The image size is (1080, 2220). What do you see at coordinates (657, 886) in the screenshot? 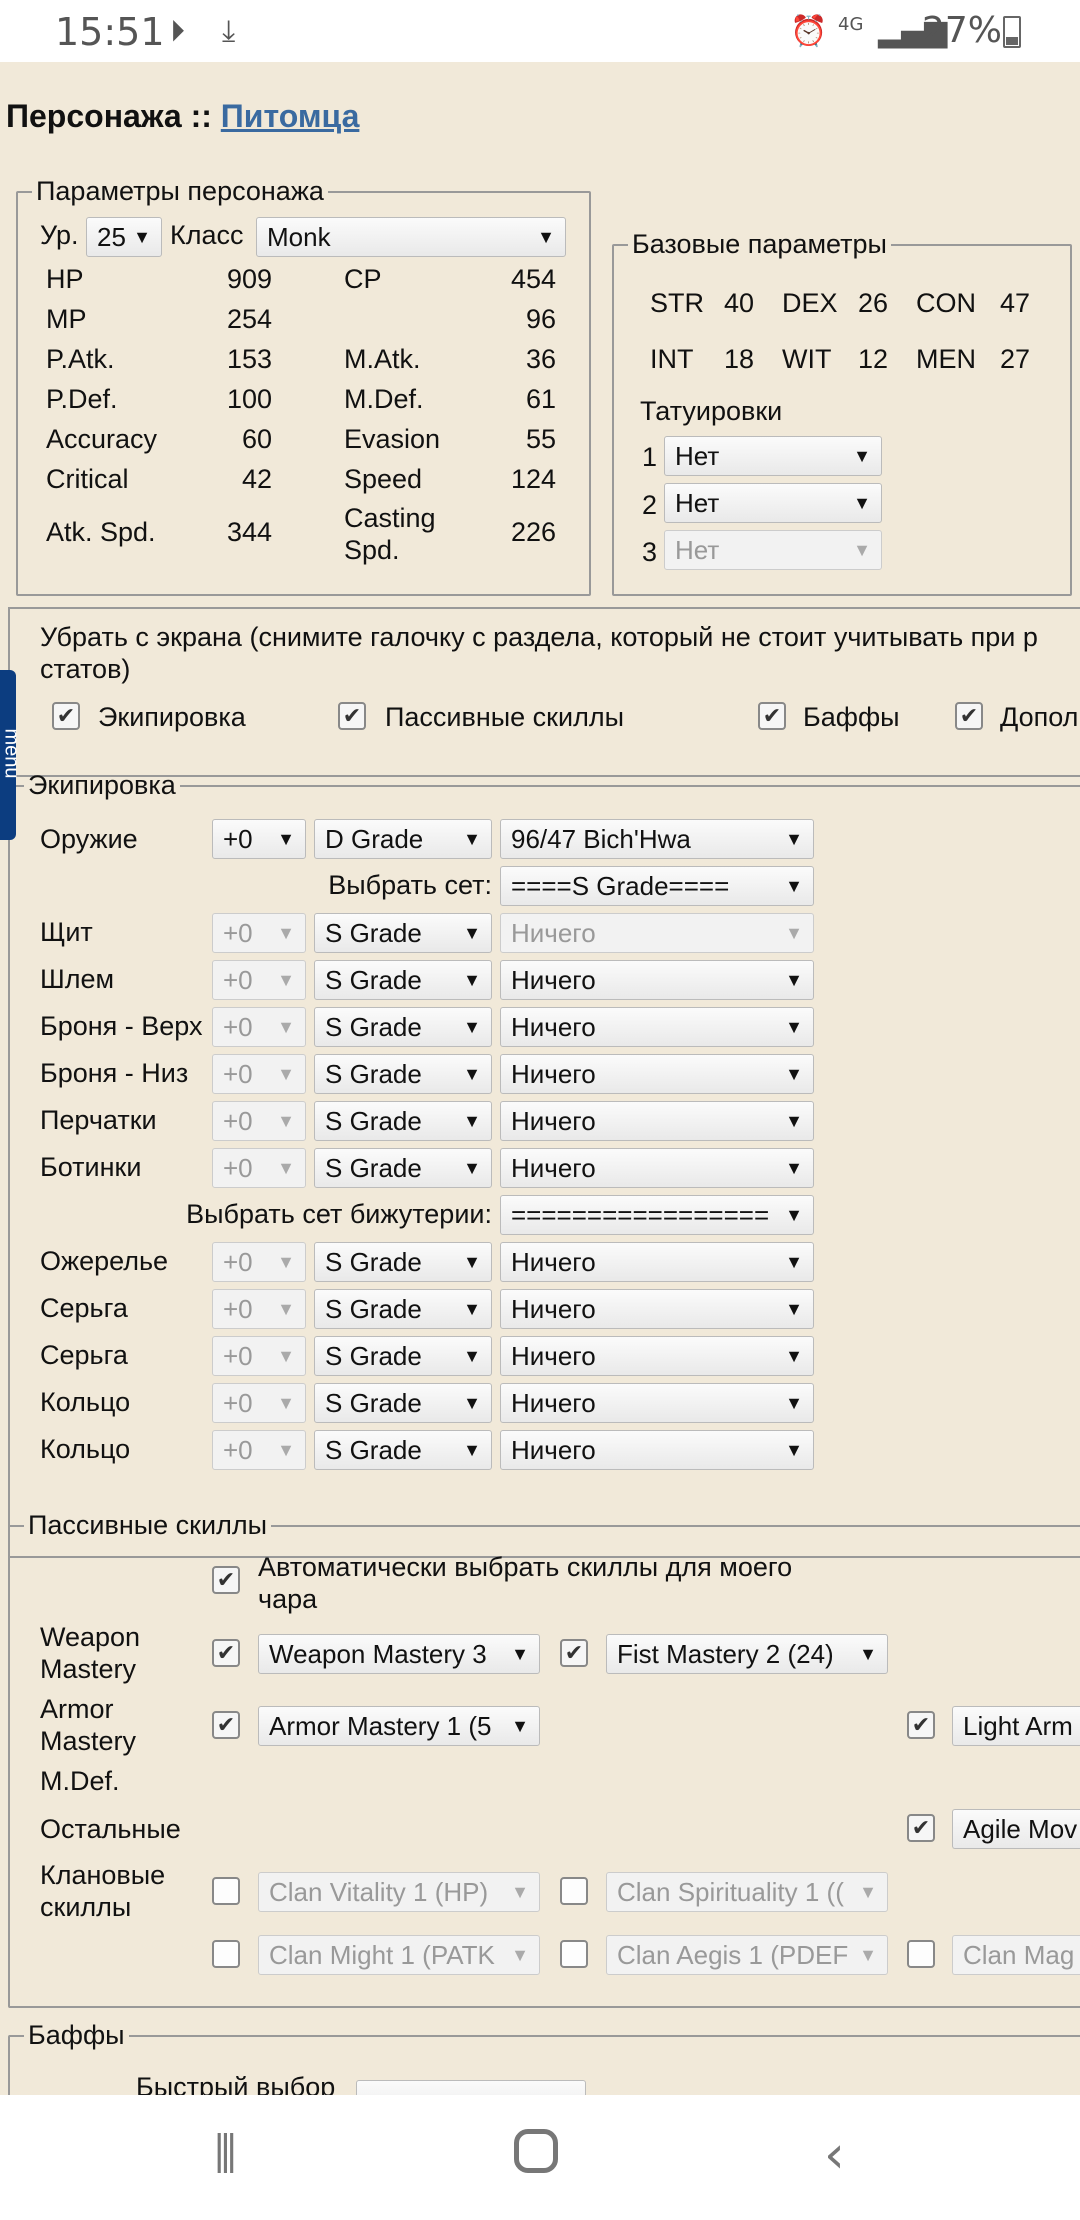
I see `set-select: ====S Grade==== ▼` at bounding box center [657, 886].